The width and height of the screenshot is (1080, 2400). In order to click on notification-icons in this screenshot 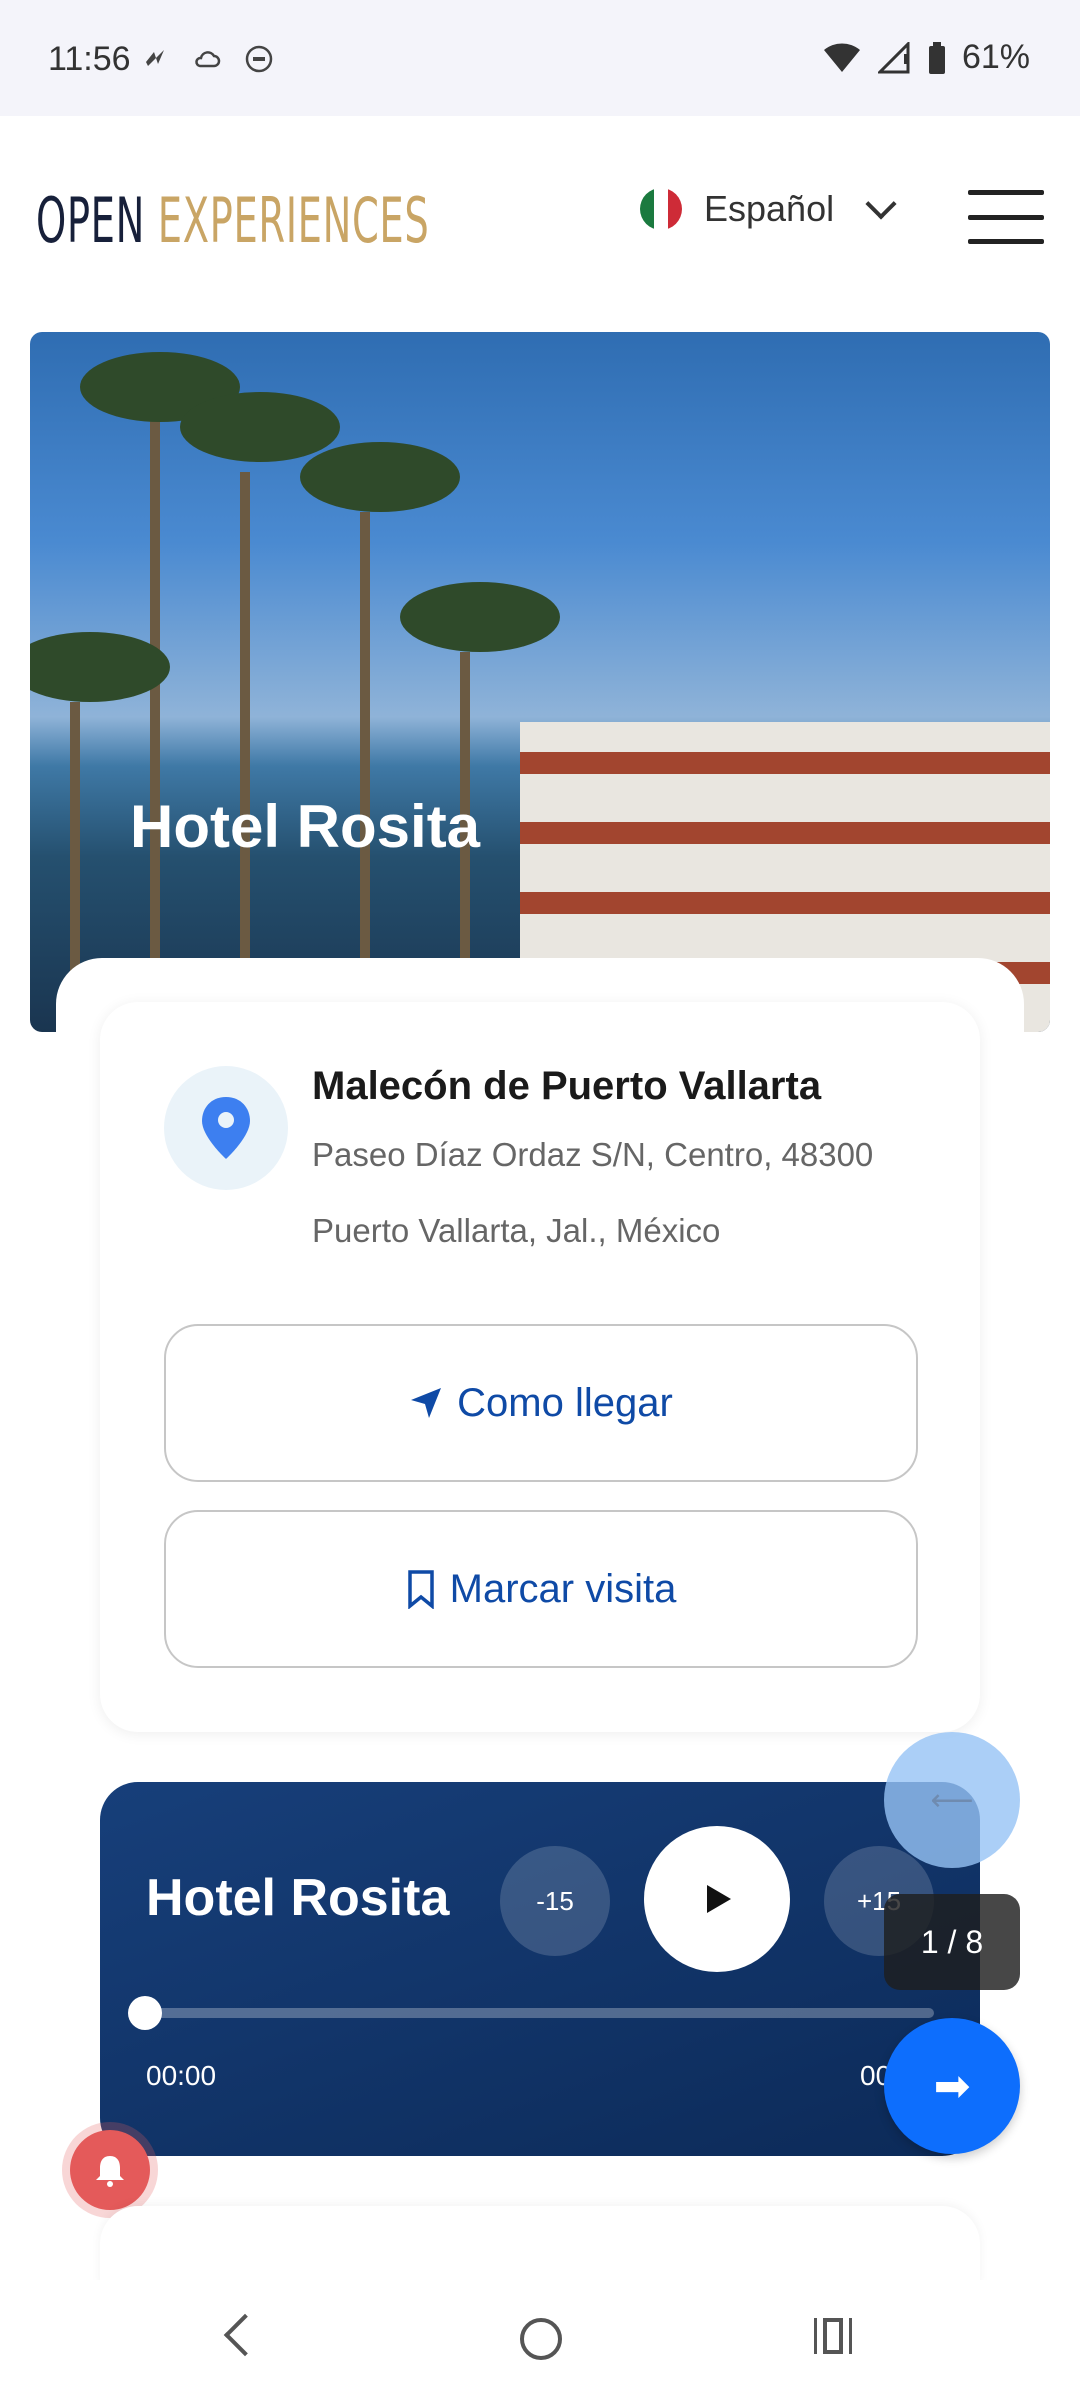, I will do `click(207, 59)`.